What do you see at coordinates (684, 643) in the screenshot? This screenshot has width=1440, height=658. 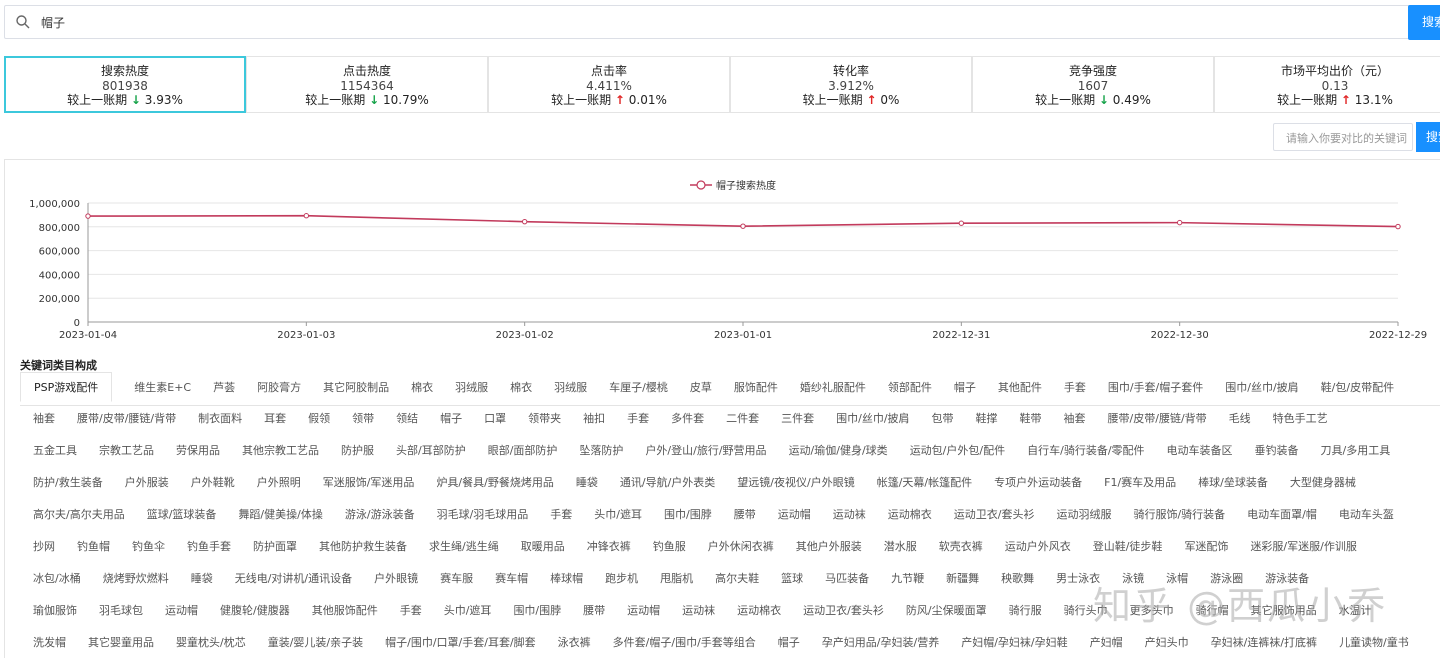 I see `category-tab: 多件套/帽子/围巾/手套等组合` at bounding box center [684, 643].